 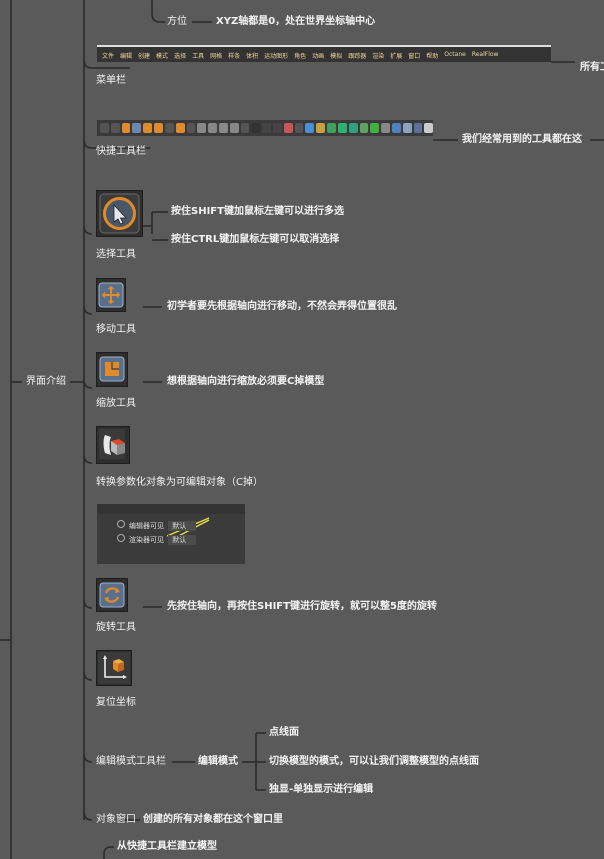 I want to click on panel-row-2: 渲染器可见 默认, so click(x=157, y=539).